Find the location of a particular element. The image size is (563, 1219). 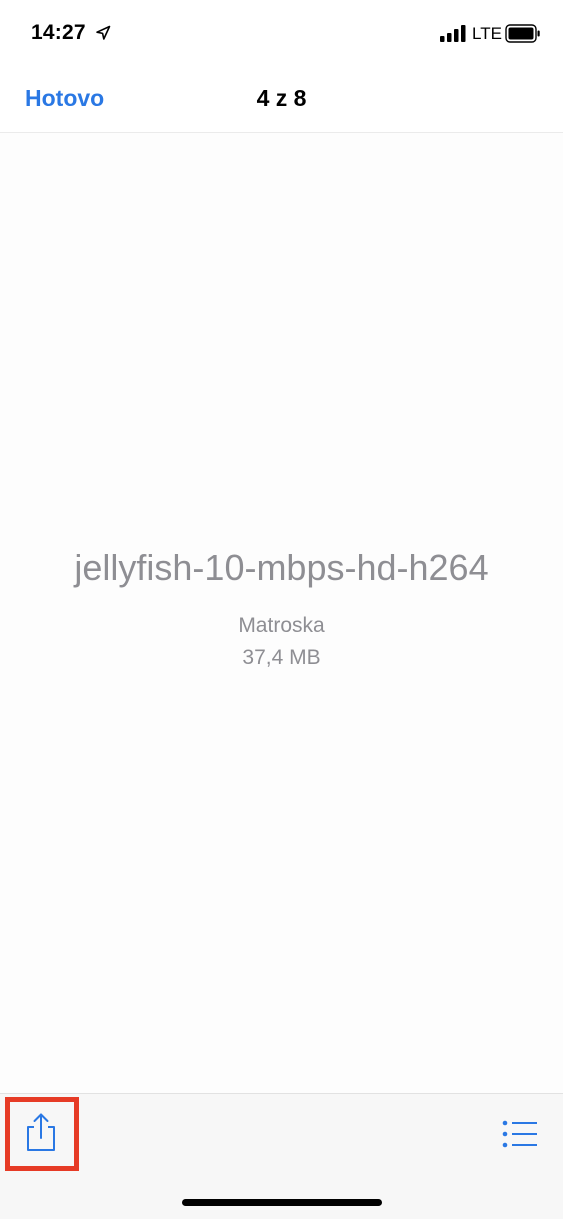

file-name: jellyfish-10-mbps-hd-h264 is located at coordinates (281, 567).